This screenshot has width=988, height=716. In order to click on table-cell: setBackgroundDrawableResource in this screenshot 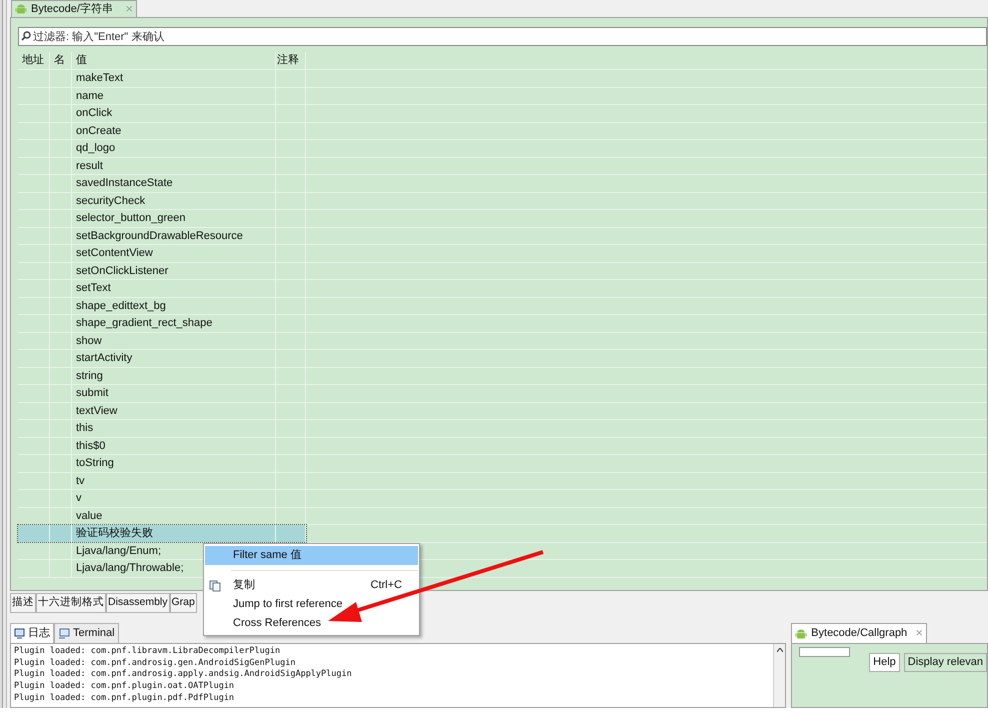, I will do `click(174, 236)`.